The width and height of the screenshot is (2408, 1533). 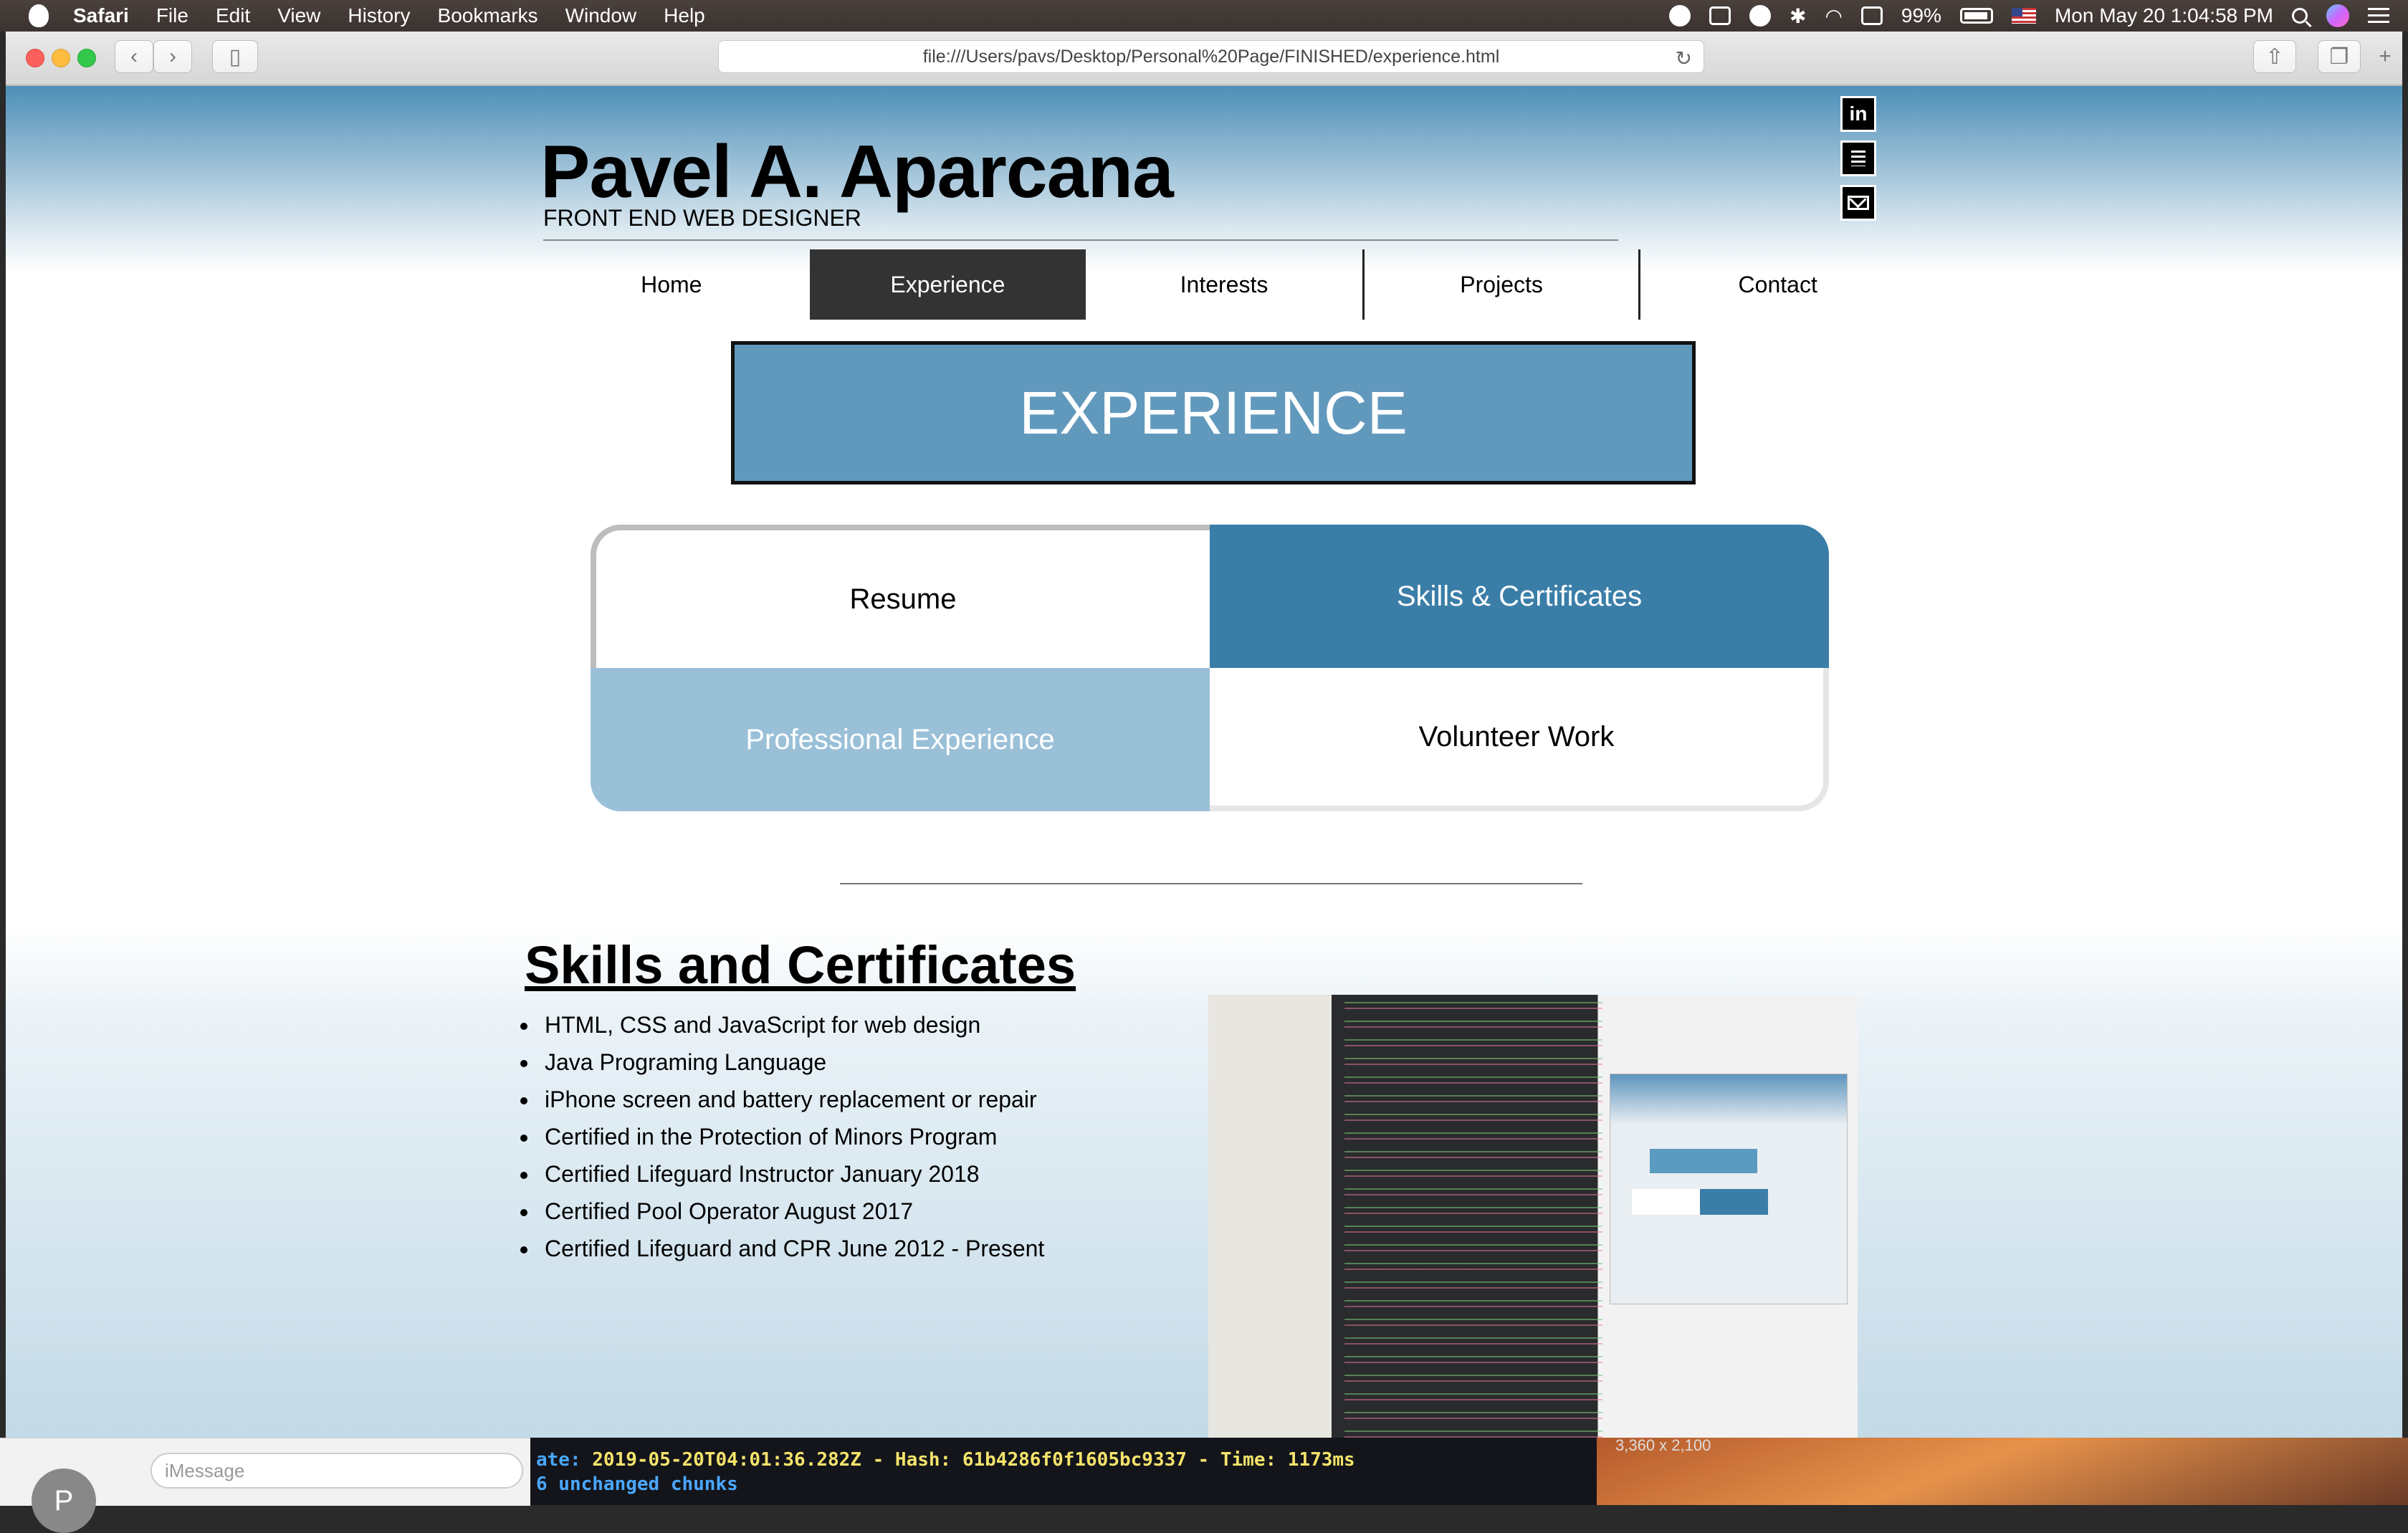 I want to click on reload-icon: ↻, so click(x=1684, y=59).